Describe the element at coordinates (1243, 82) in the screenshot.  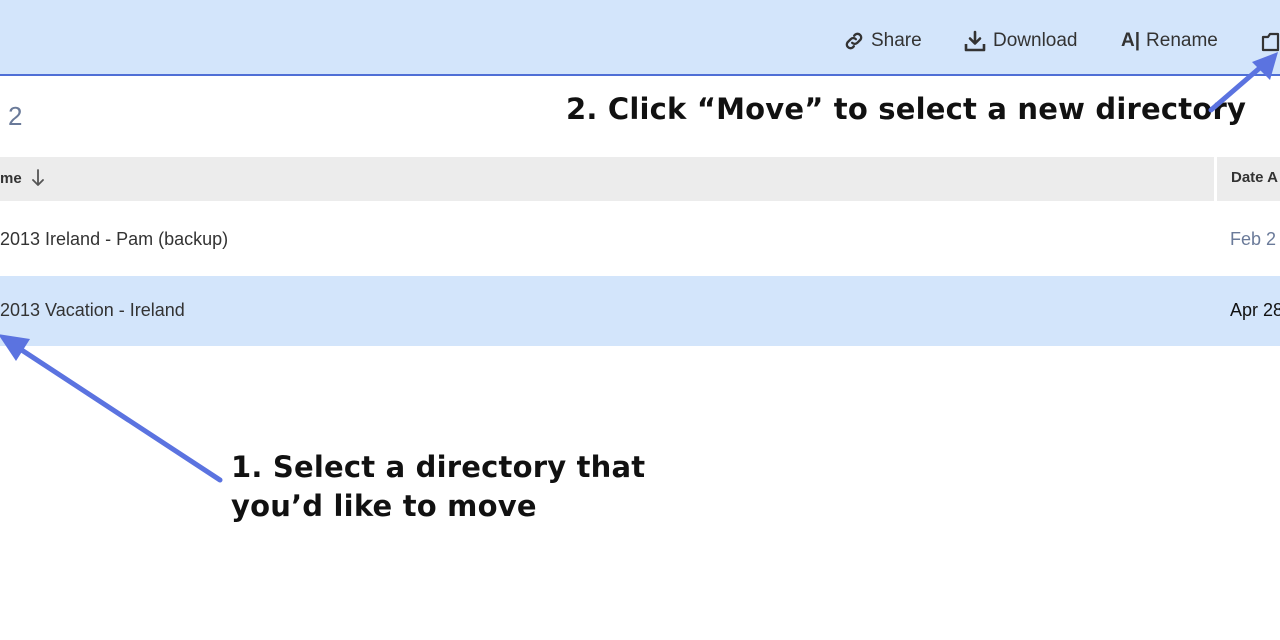
I see `arrow-to-move` at that location.